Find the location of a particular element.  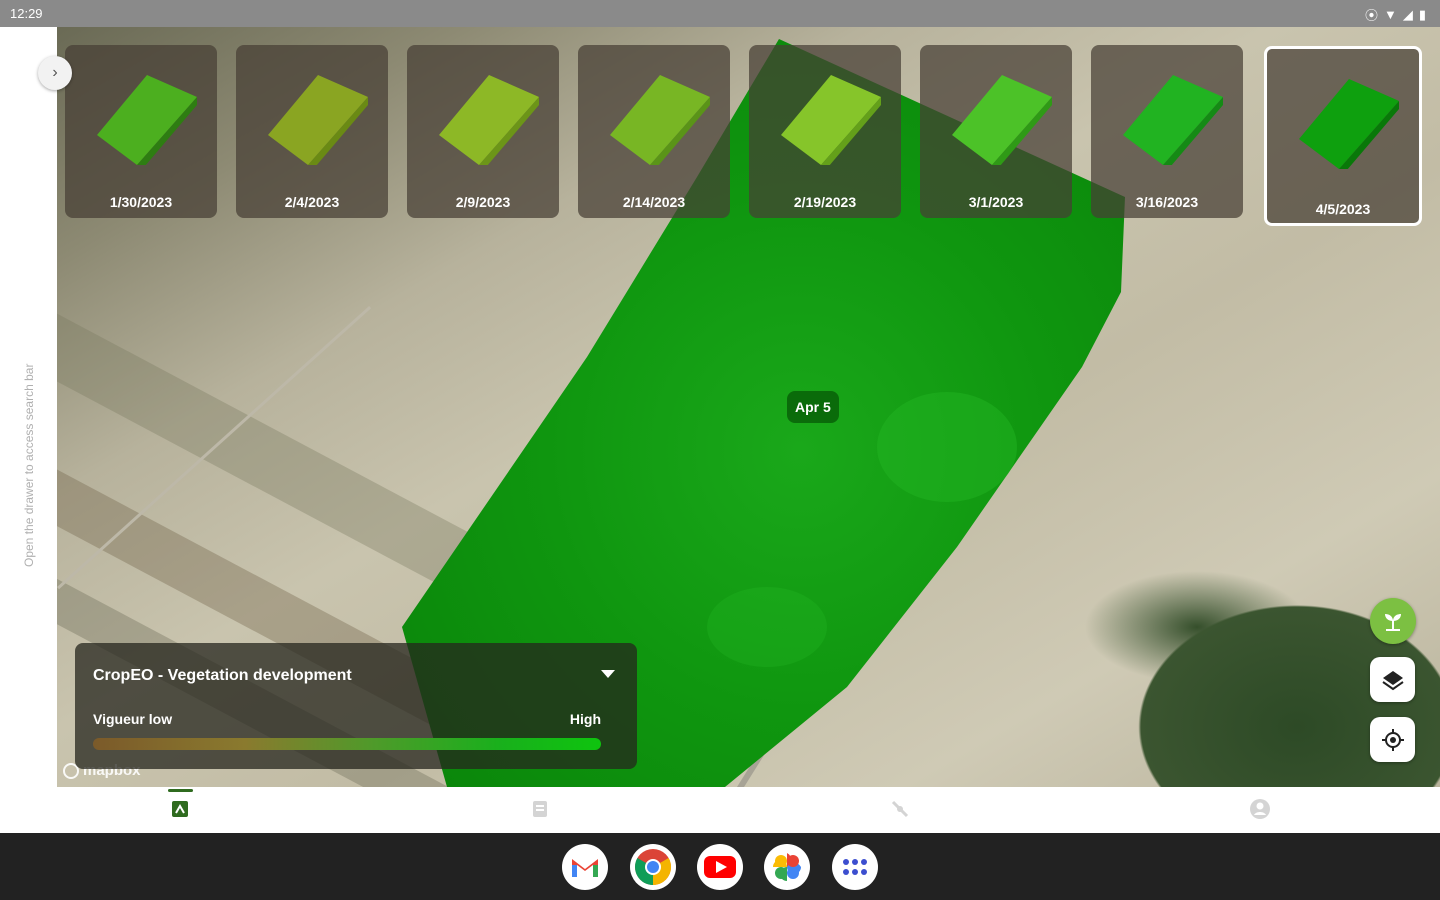

nav-documents is located at coordinates (540, 809).